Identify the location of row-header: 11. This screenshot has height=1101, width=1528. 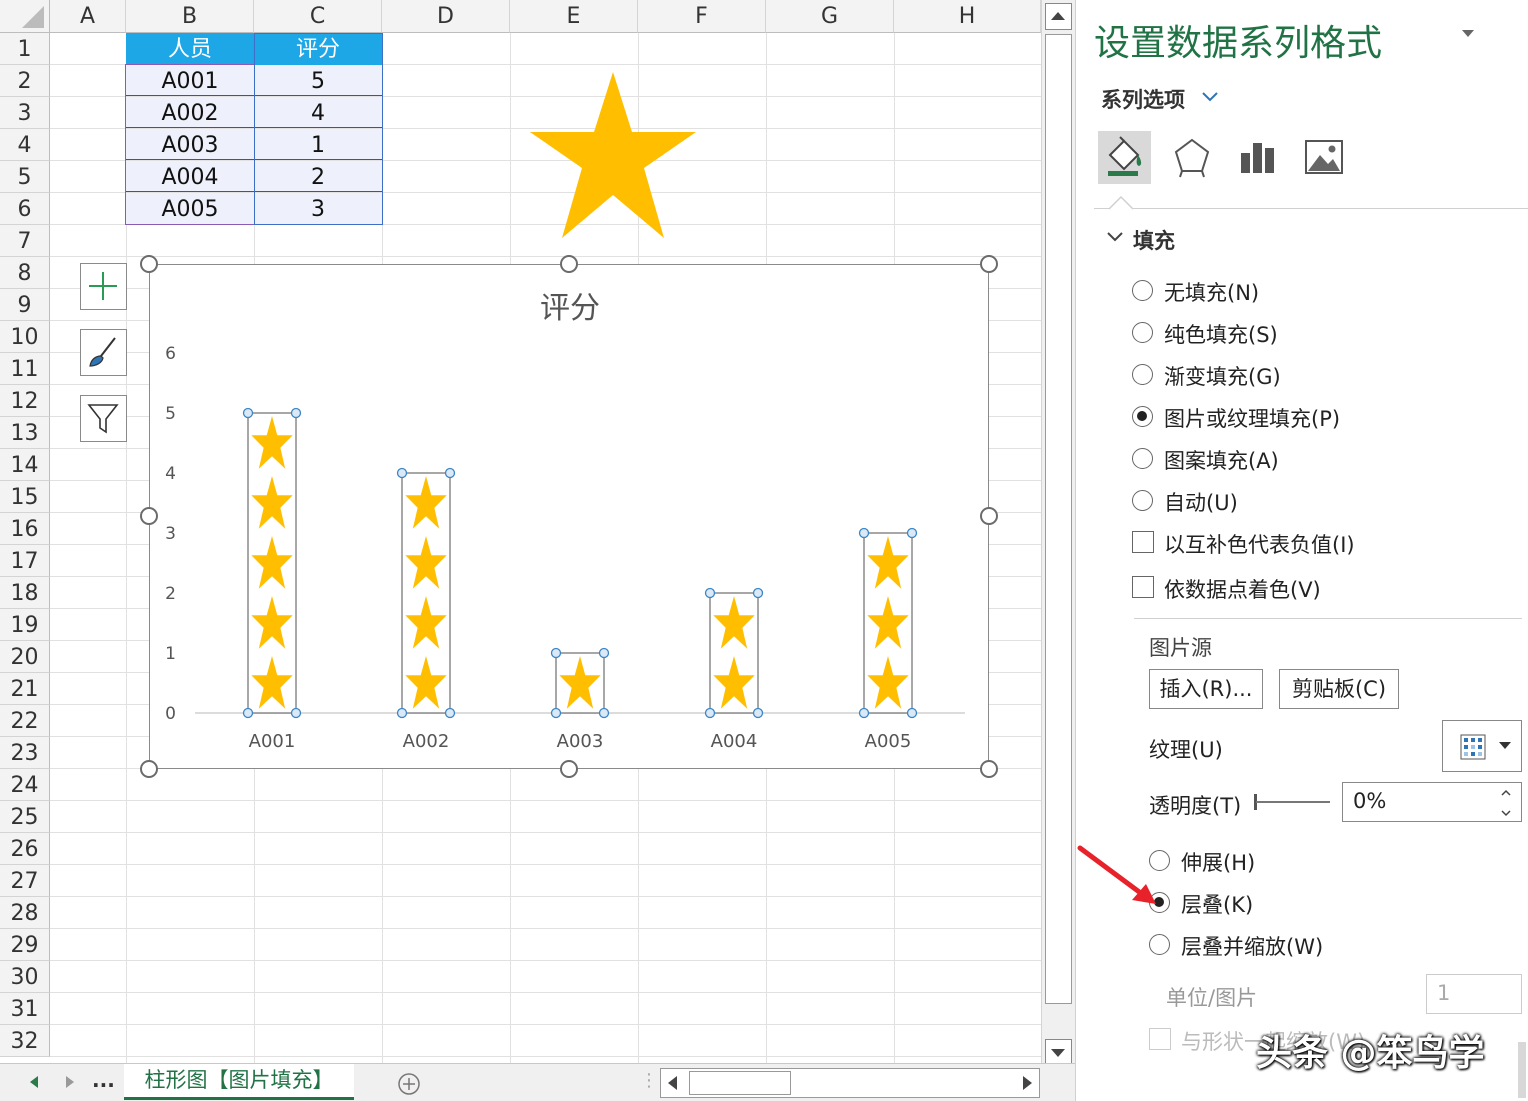
(25, 369).